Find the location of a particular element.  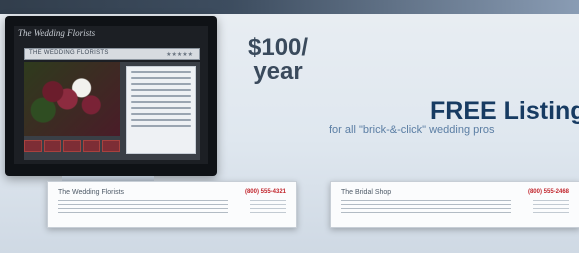

price-amount: $100/ is located at coordinates (278, 47).